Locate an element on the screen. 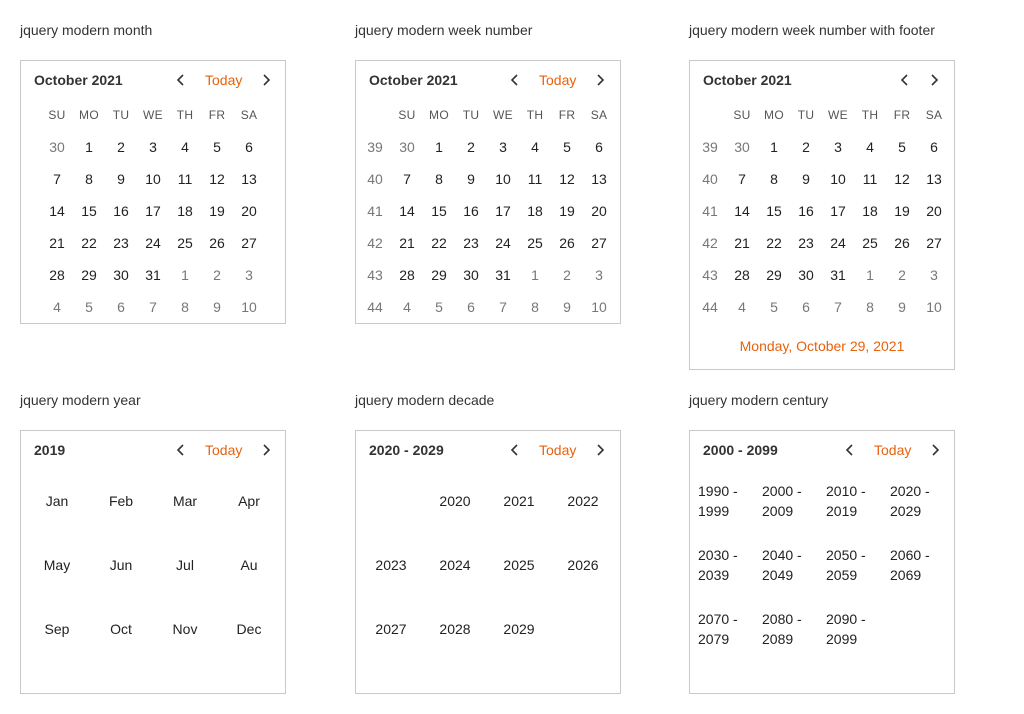  year-cell: 2028 is located at coordinates (455, 629).